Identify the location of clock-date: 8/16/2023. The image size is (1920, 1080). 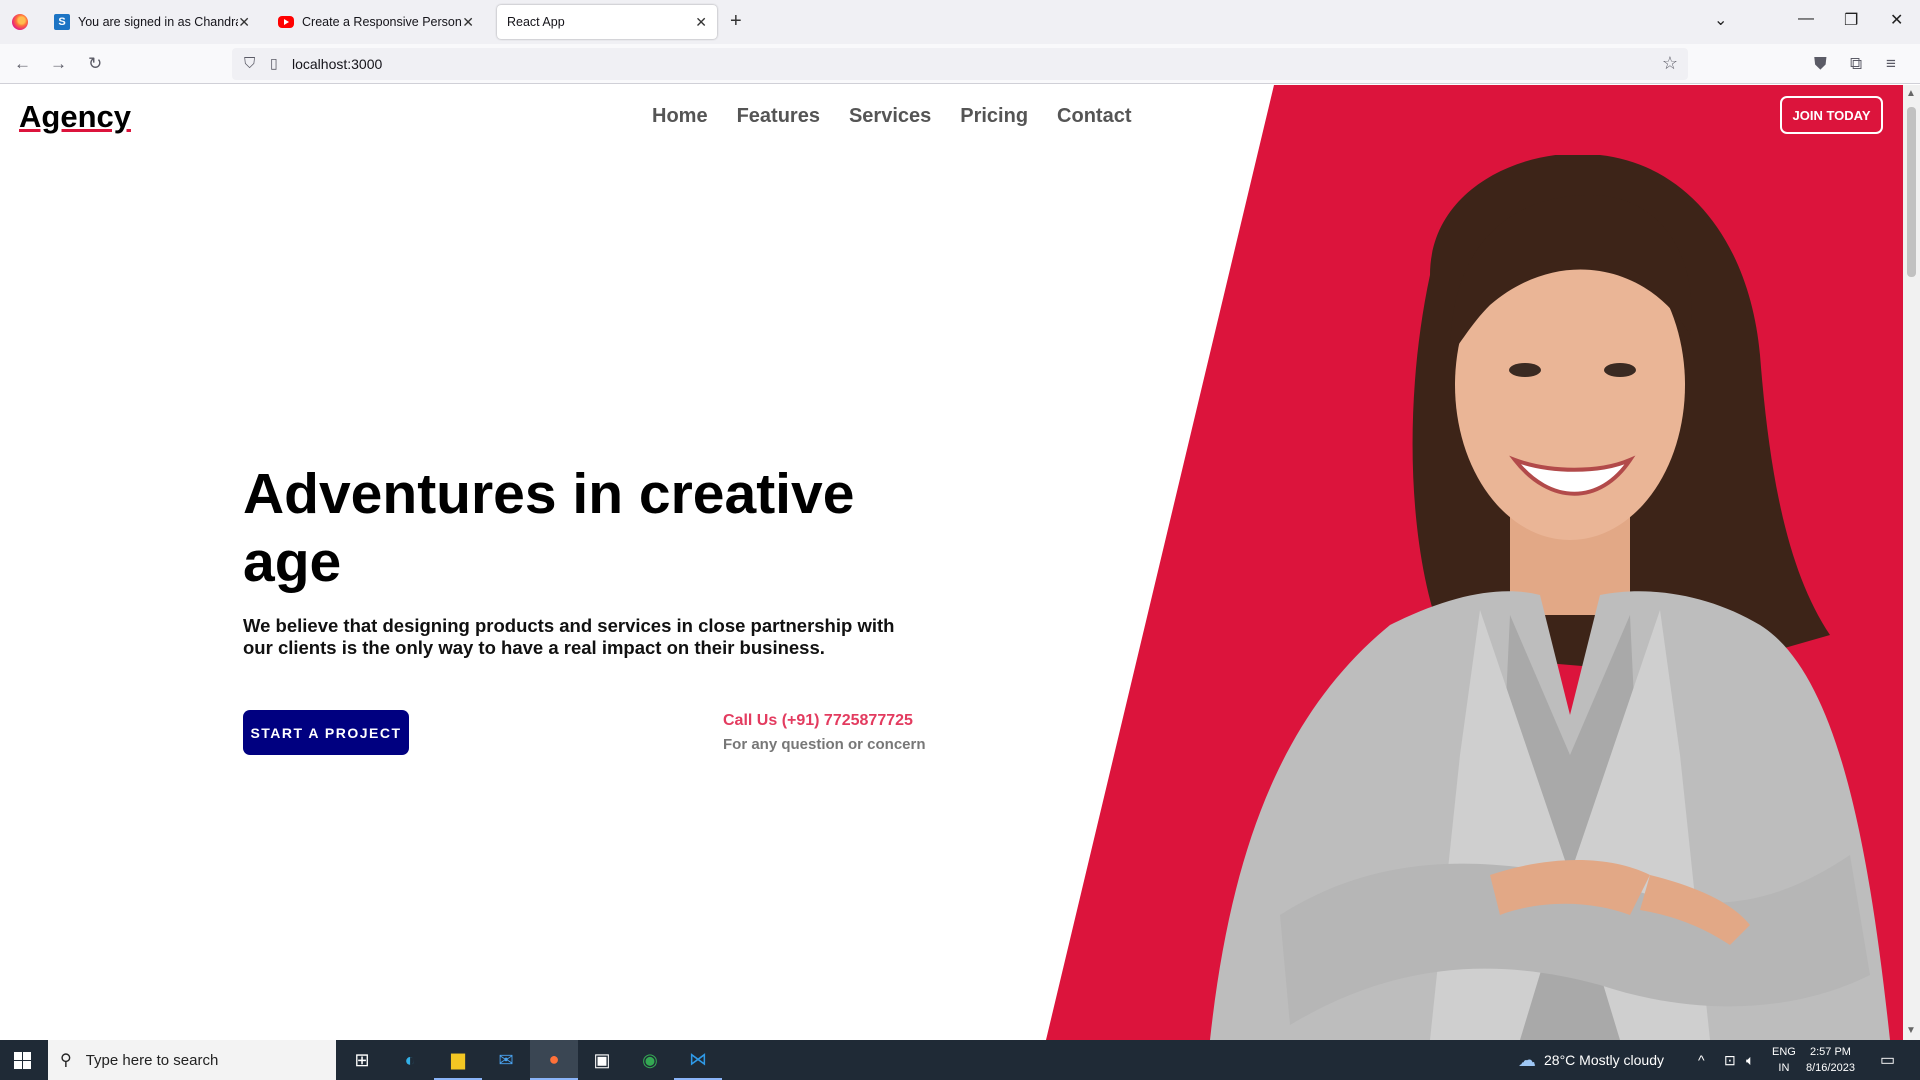
(1830, 1068).